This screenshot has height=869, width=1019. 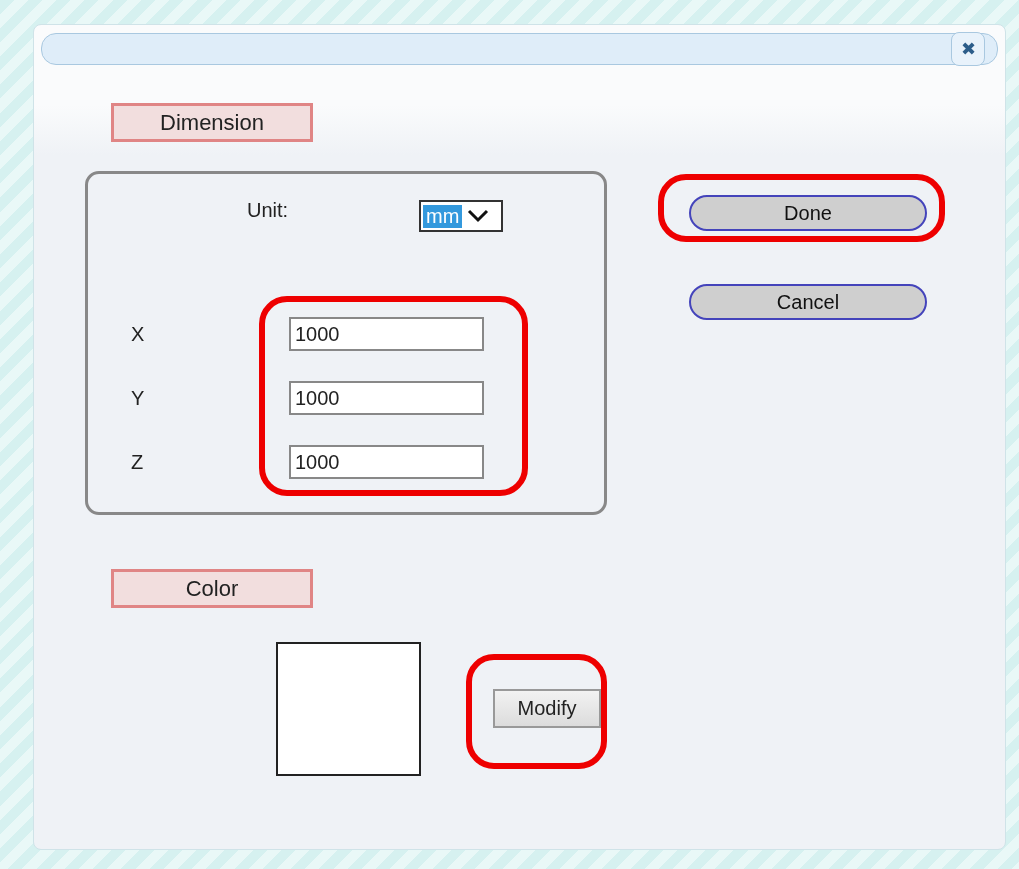 What do you see at coordinates (478, 216) in the screenshot?
I see `chevron-icon` at bounding box center [478, 216].